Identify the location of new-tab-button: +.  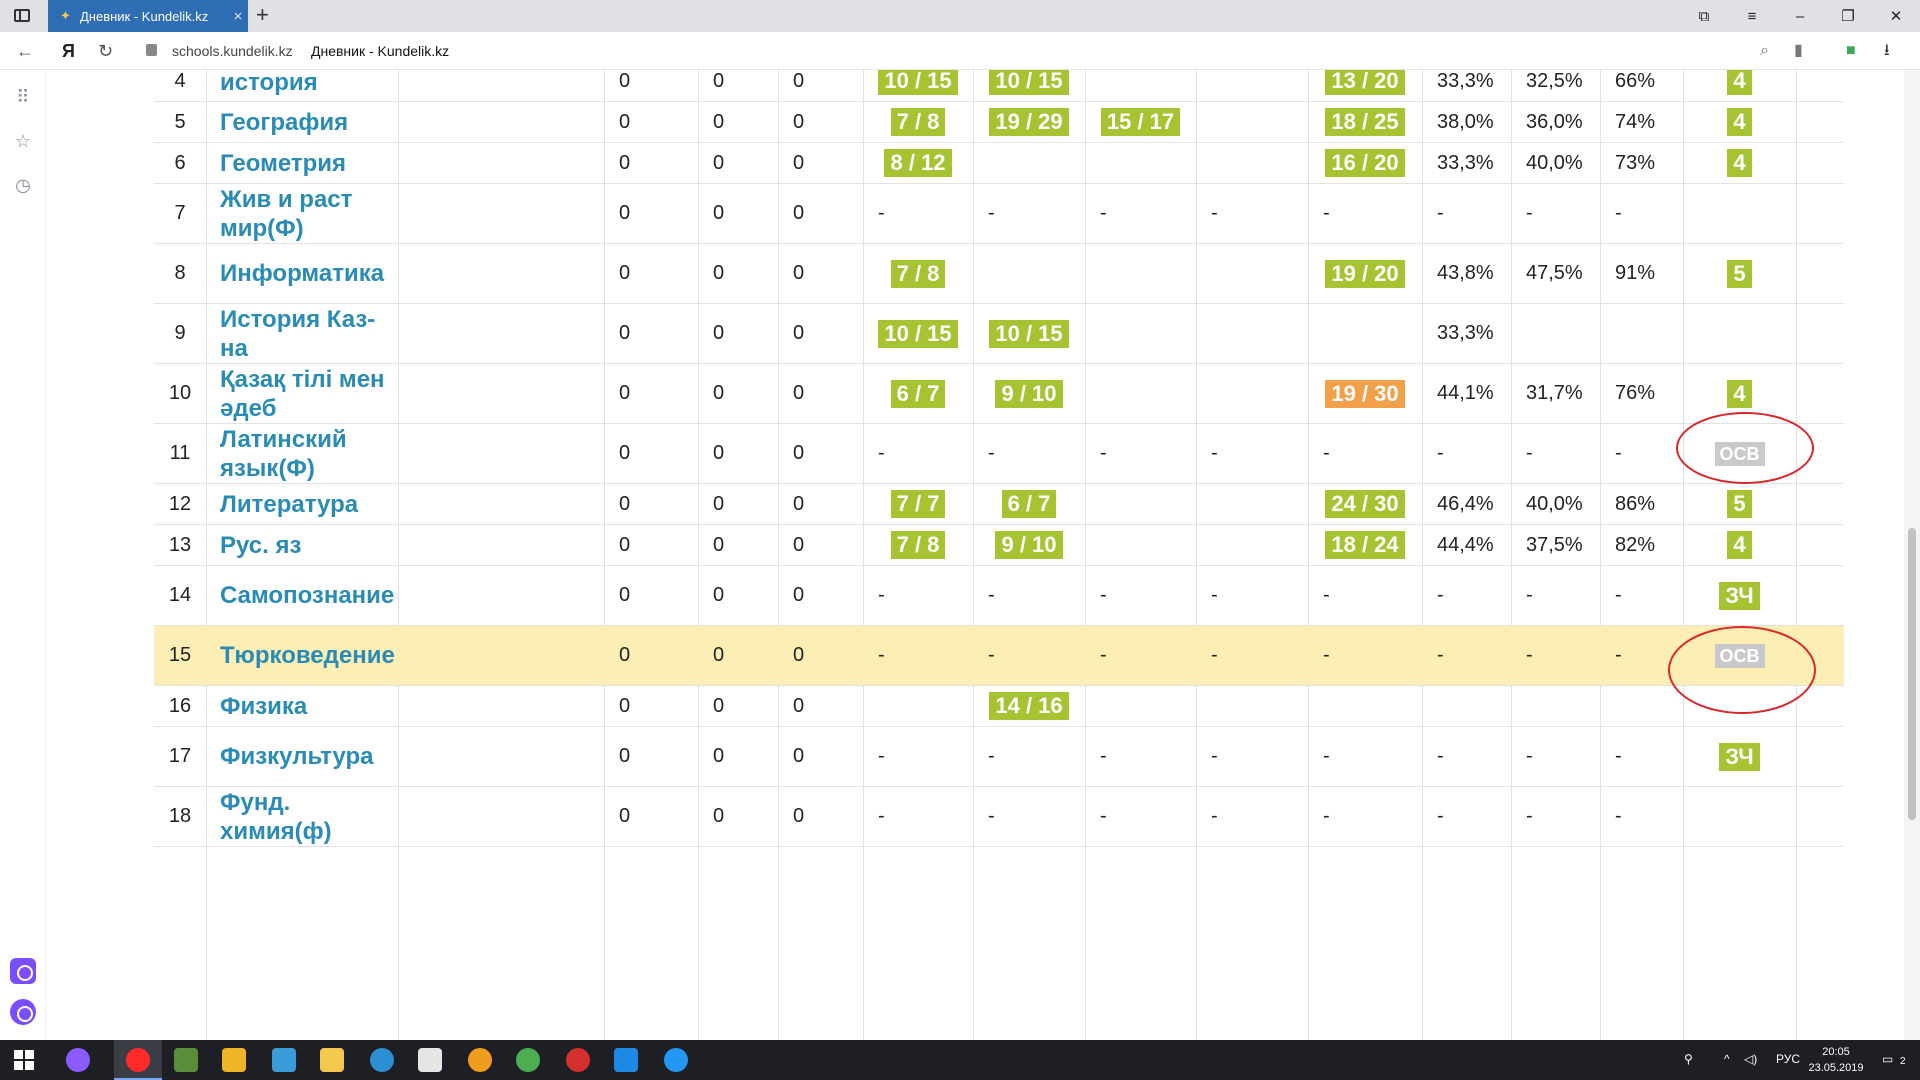
(262, 15).